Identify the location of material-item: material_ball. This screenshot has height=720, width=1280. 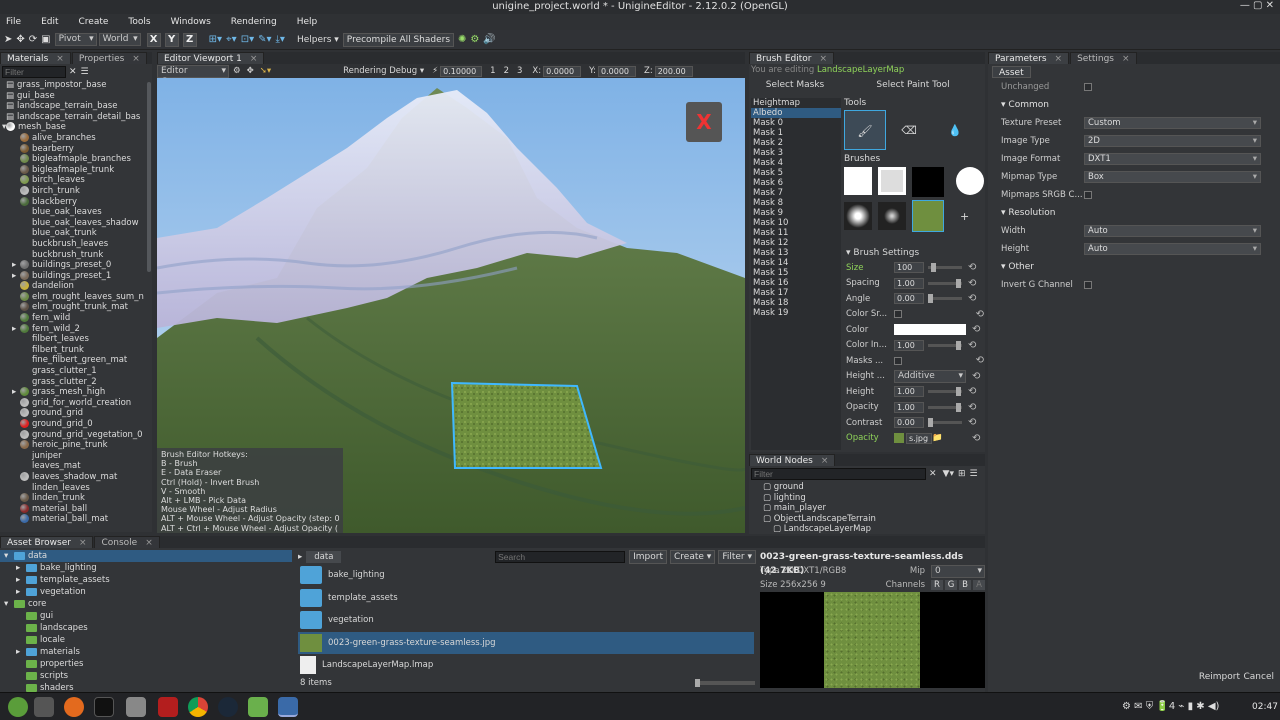
(79, 509).